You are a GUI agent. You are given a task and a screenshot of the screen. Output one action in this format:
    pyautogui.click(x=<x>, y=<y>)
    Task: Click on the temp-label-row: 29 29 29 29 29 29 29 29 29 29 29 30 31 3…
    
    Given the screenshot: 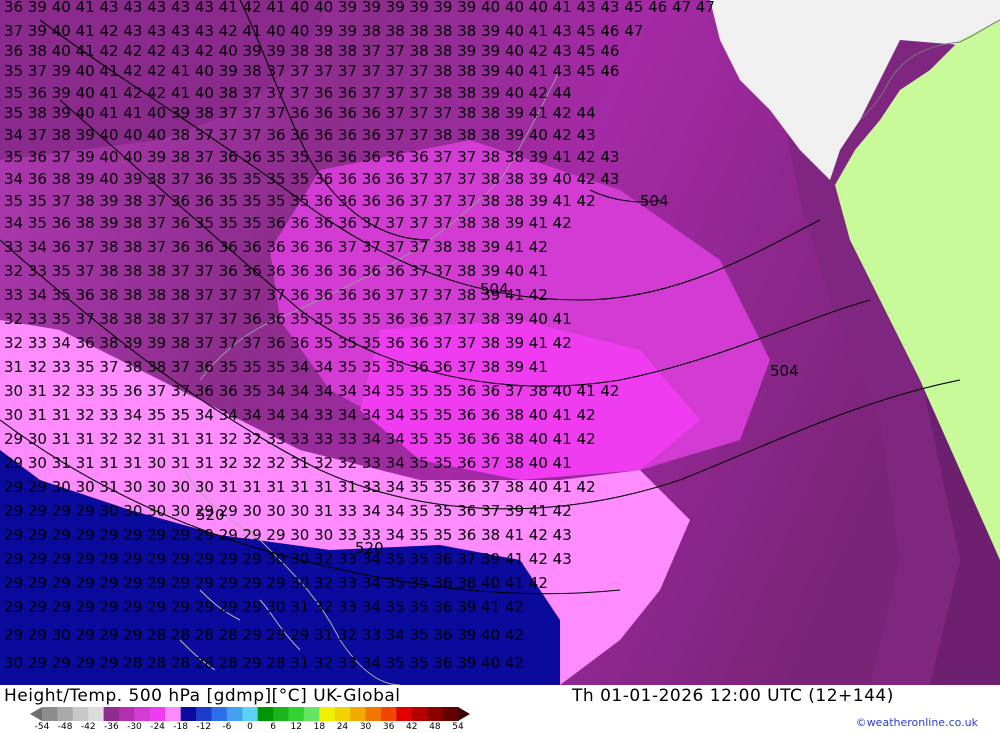 What is the action you would take?
    pyautogui.click(x=264, y=607)
    